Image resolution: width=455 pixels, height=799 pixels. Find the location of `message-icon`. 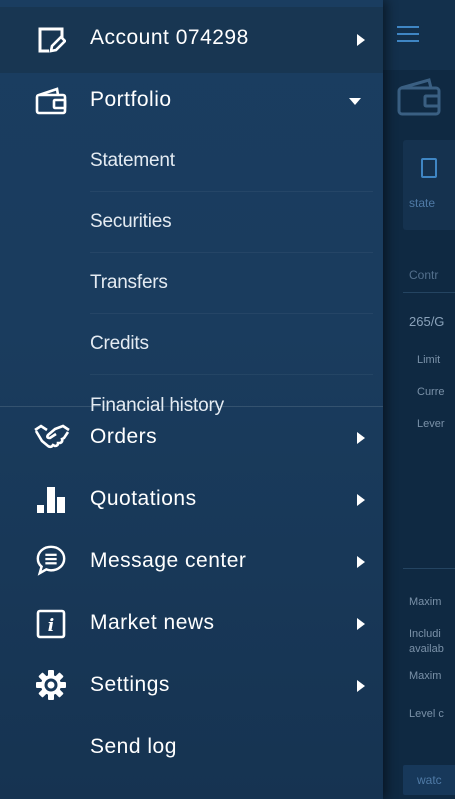

message-icon is located at coordinates (51, 560).